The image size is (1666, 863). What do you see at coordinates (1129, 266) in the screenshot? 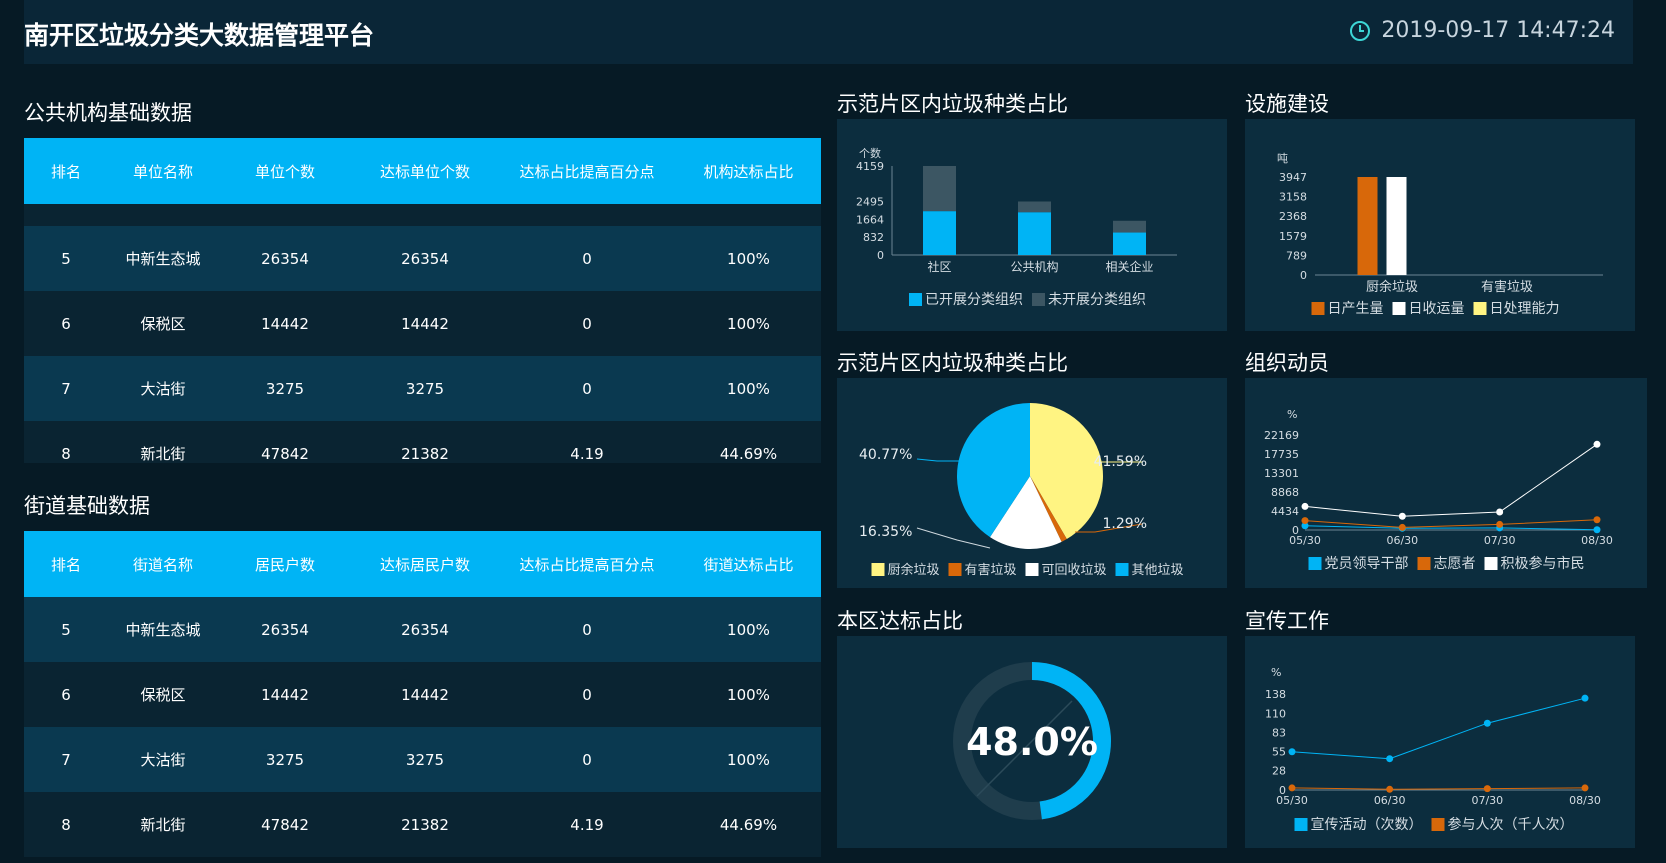
I see `x-tick-label: 相关企业` at bounding box center [1129, 266].